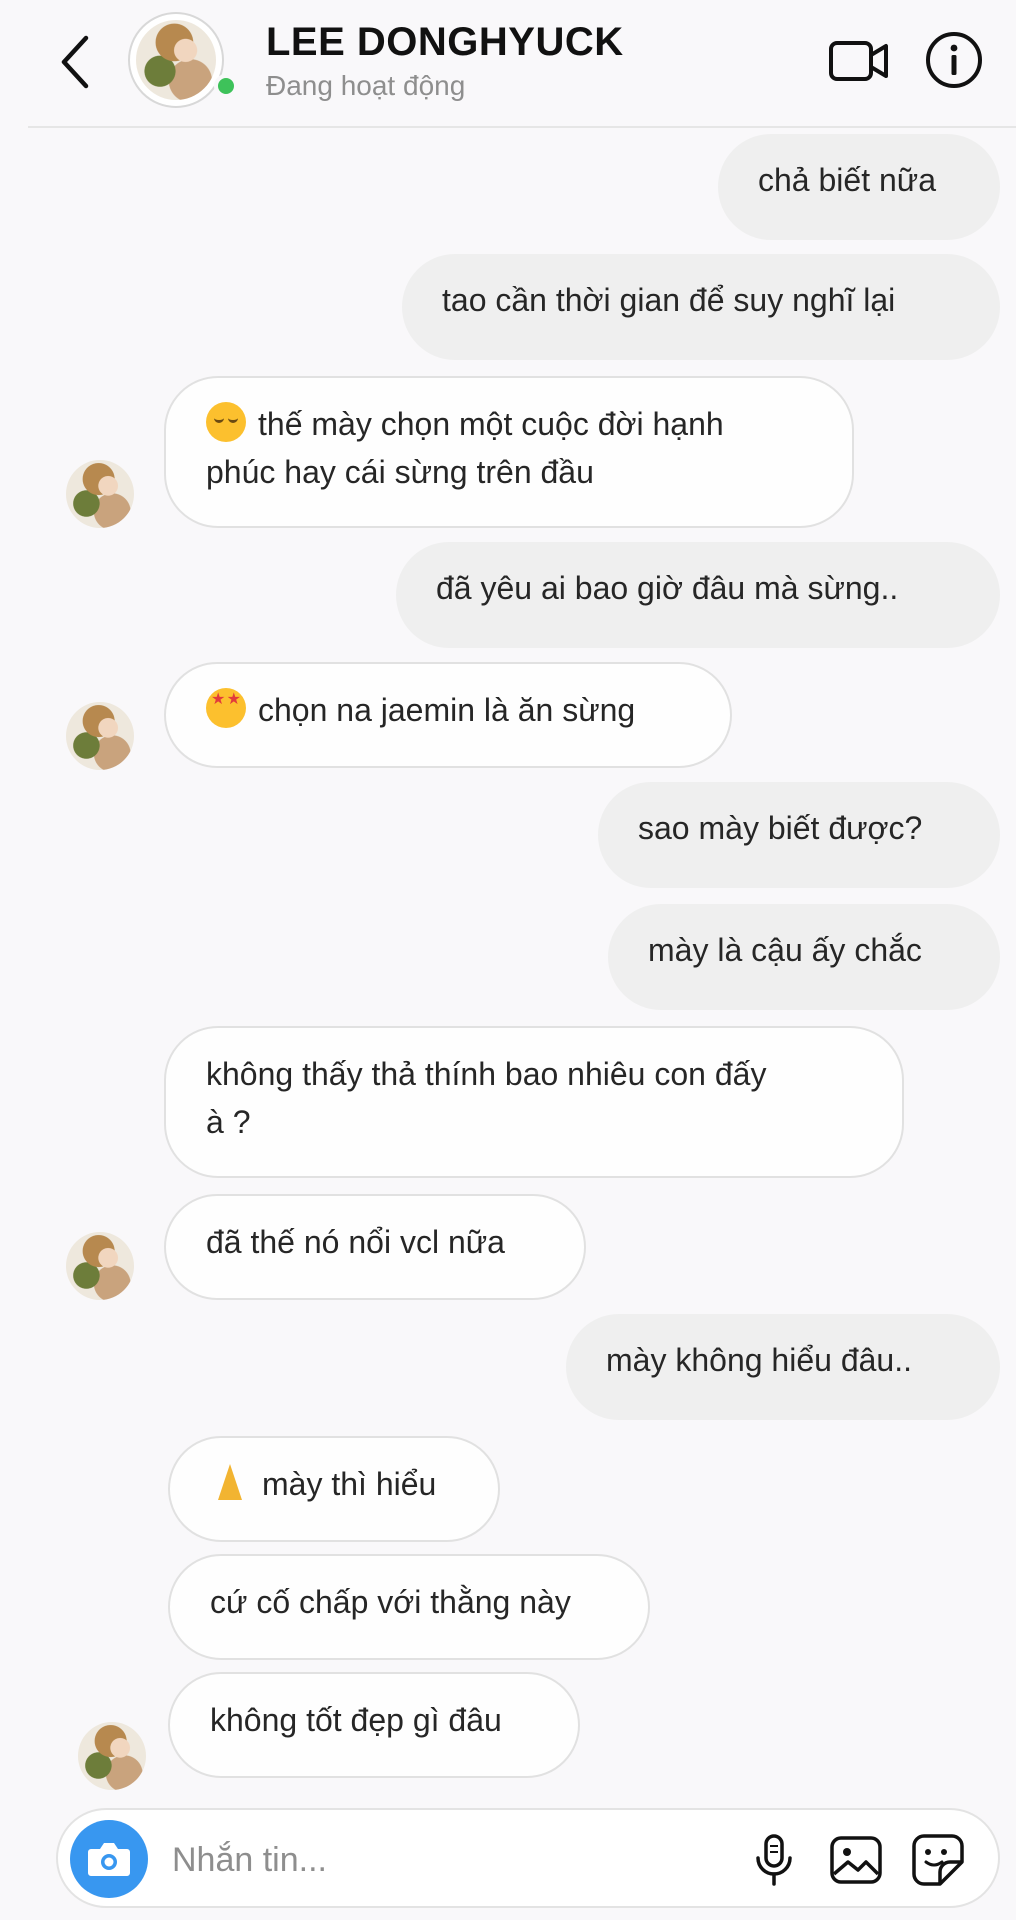 This screenshot has width=1016, height=1920. Describe the element at coordinates (230, 1482) in the screenshot. I see `folded-hands-emoji` at that location.